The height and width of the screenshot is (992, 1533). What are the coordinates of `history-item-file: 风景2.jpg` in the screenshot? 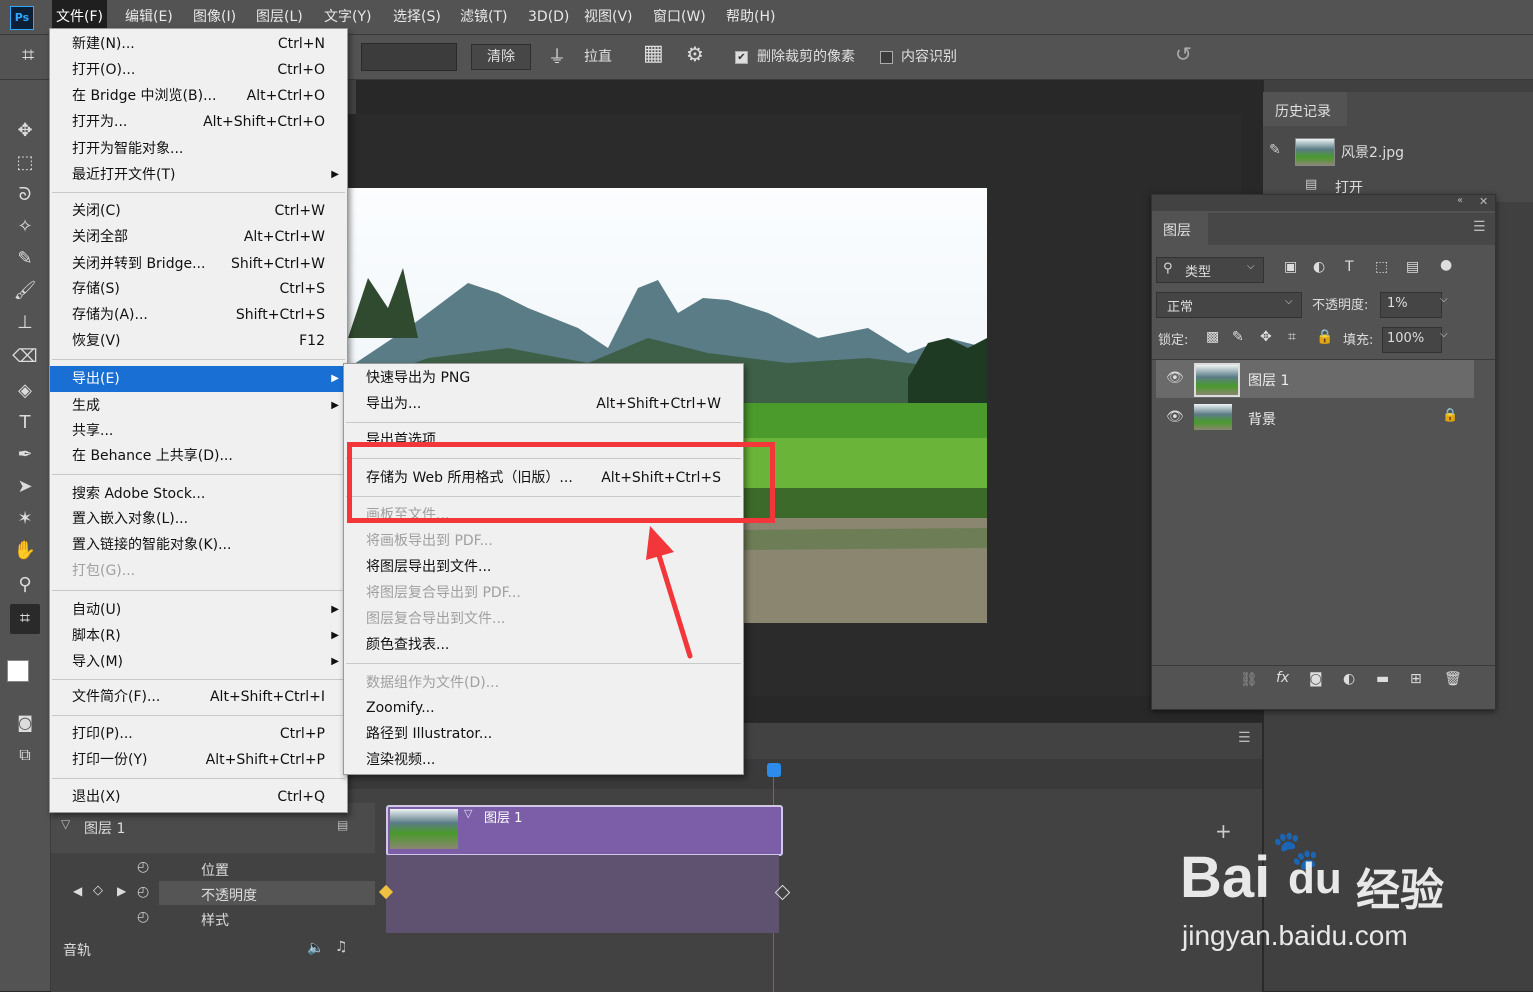 It's located at (1372, 152).